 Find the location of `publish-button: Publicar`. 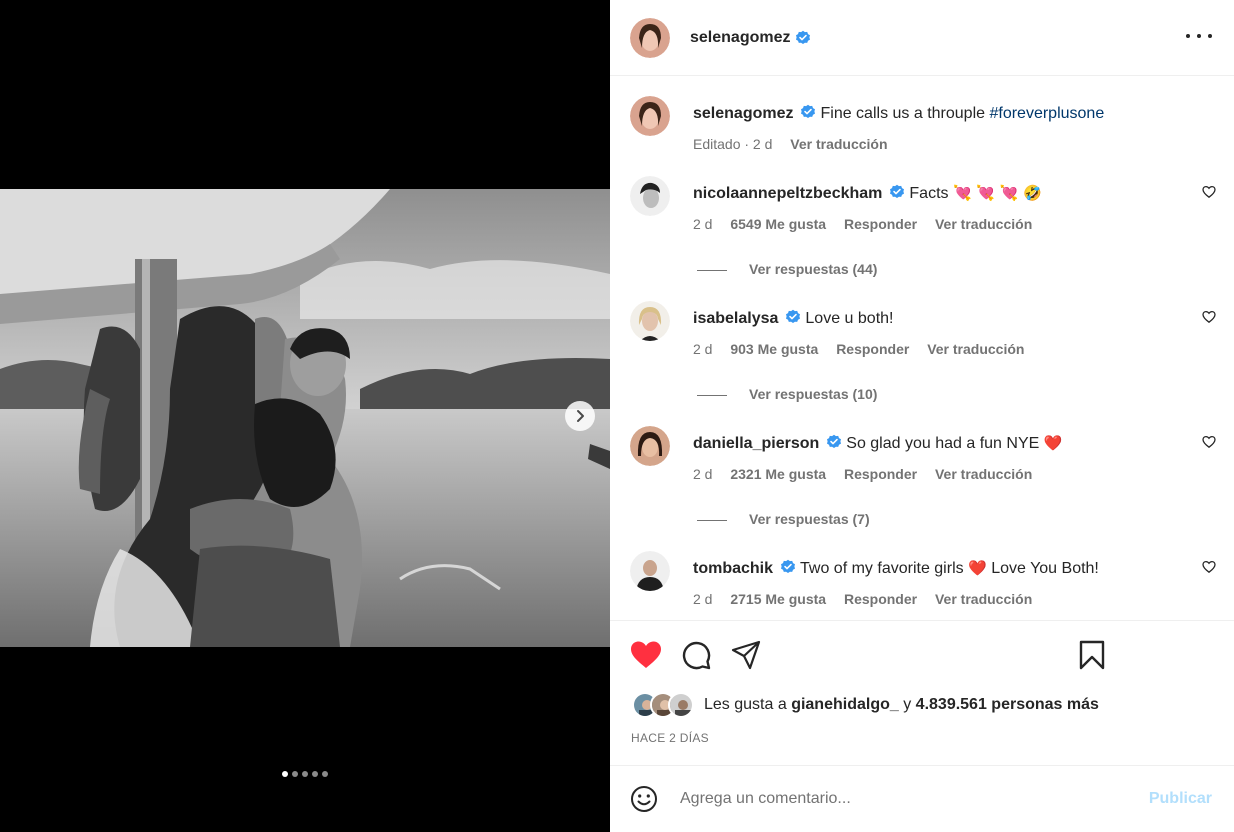

publish-button: Publicar is located at coordinates (1180, 799).